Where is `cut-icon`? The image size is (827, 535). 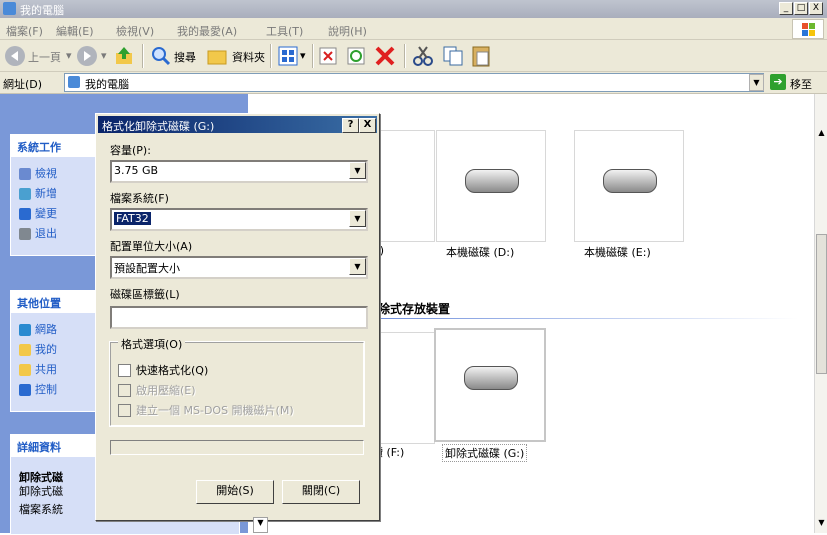 cut-icon is located at coordinates (423, 56).